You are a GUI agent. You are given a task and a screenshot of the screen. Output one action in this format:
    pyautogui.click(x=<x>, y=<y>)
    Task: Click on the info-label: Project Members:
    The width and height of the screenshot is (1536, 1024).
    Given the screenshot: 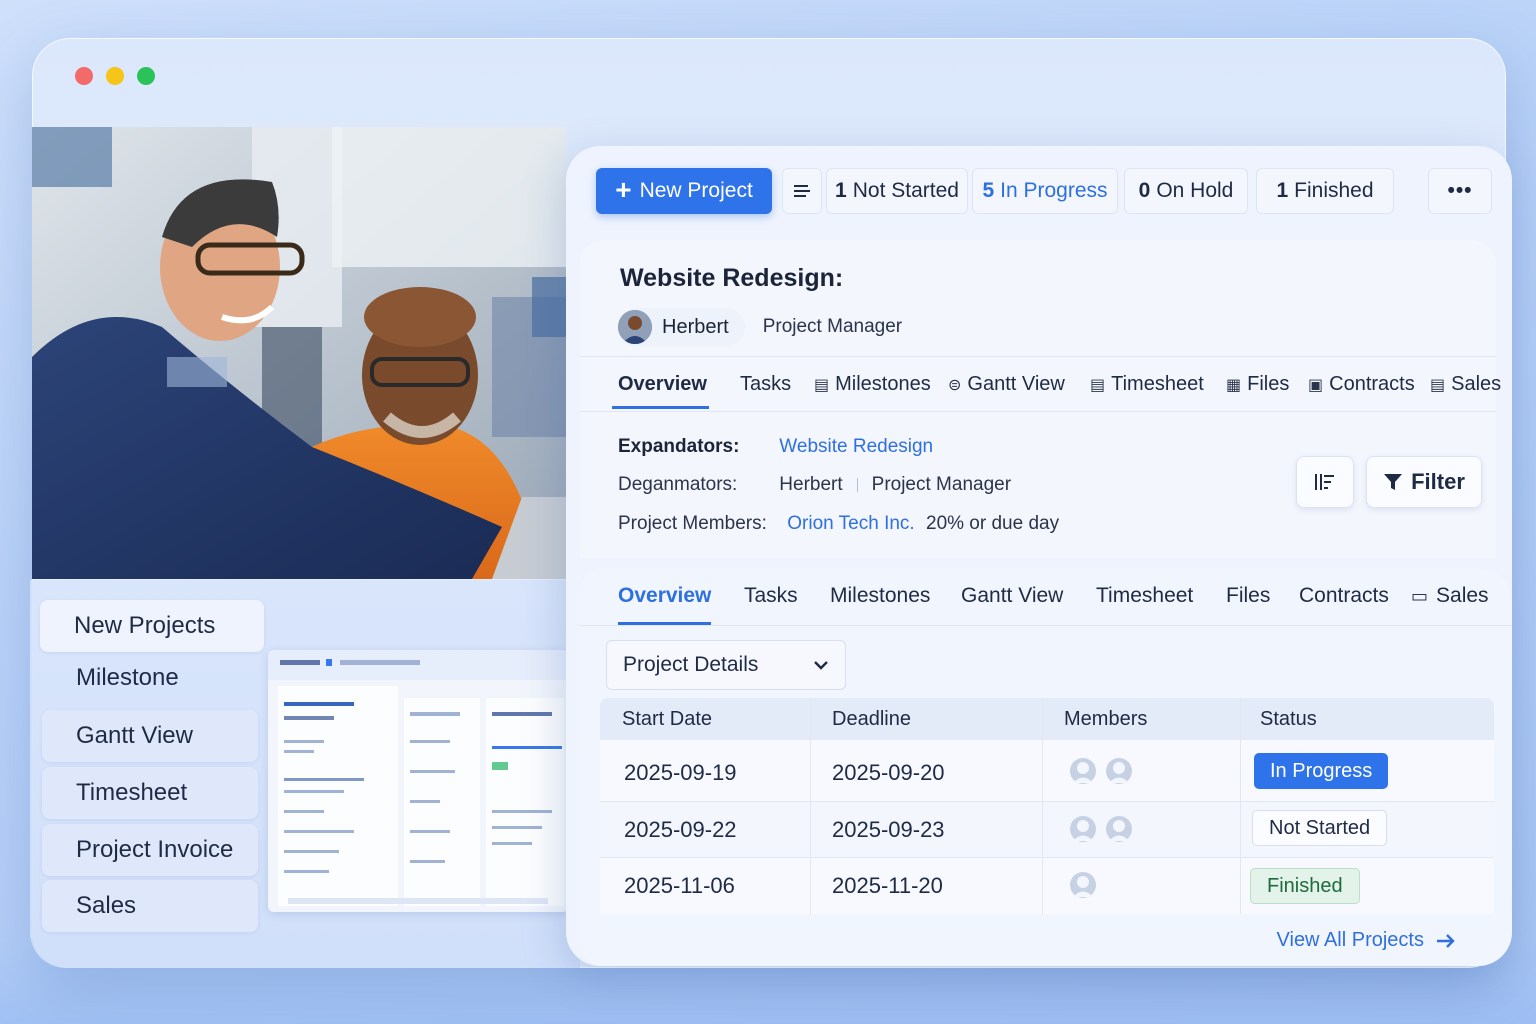 What is the action you would take?
    pyautogui.click(x=692, y=523)
    